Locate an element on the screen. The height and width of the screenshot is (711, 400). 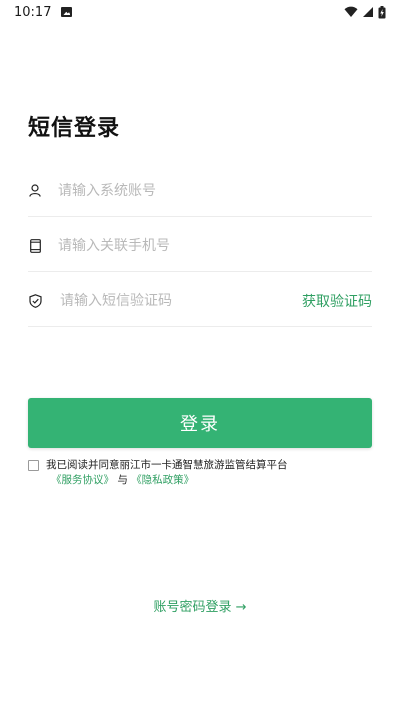
password-login-link: 账号密码登录 → is located at coordinates (200, 605).